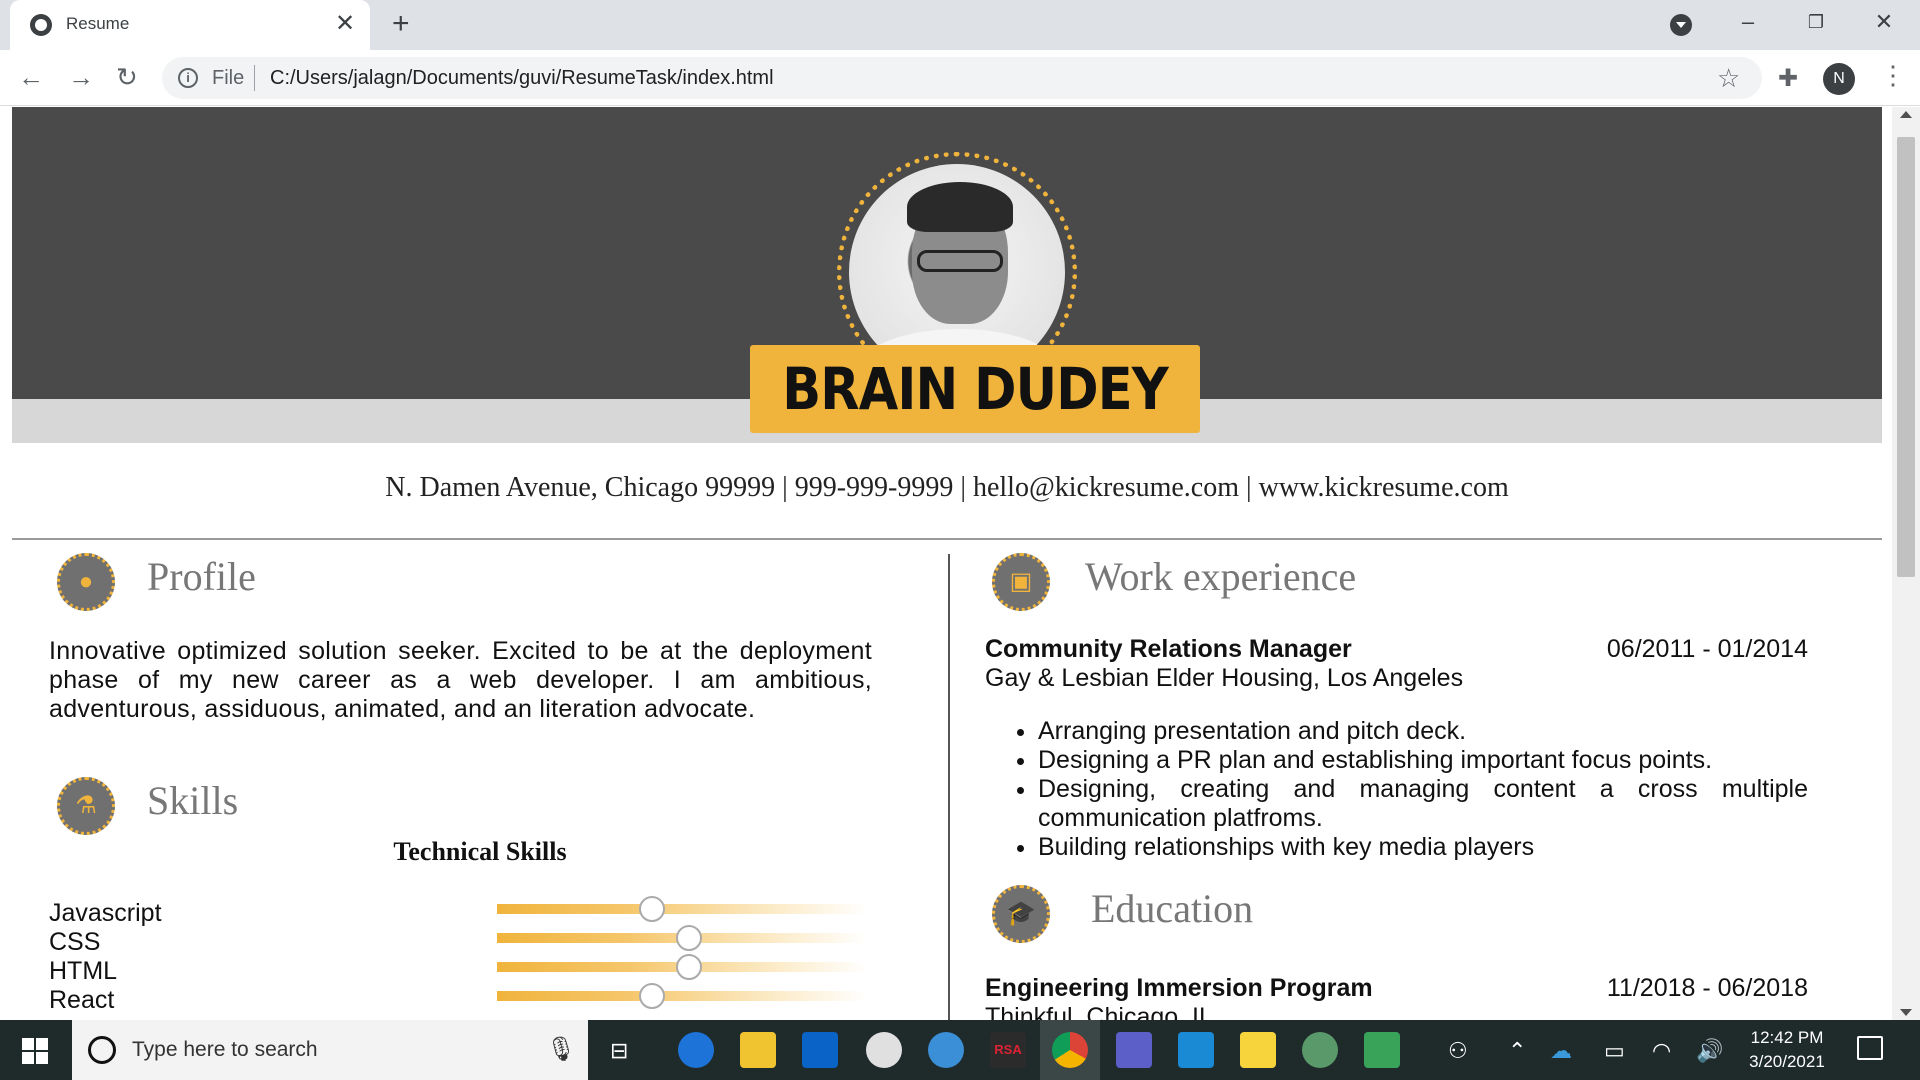  What do you see at coordinates (86, 582) in the screenshot?
I see `user-icon: ●` at bounding box center [86, 582].